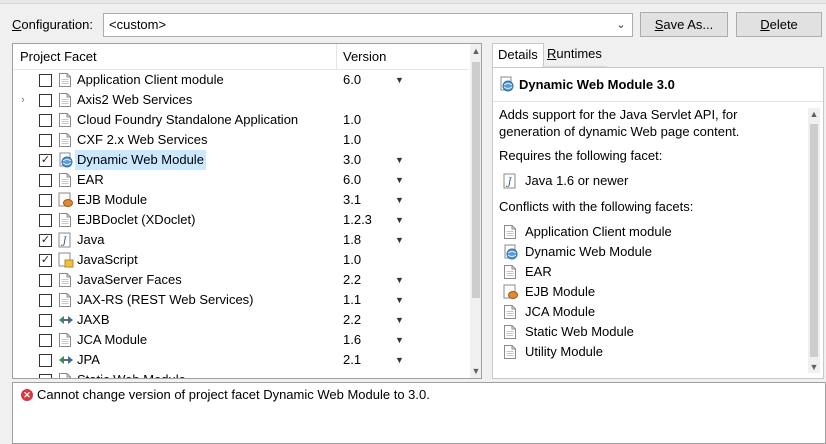 This screenshot has width=826, height=444. I want to click on chevron-right-icon: ›, so click(26, 100).